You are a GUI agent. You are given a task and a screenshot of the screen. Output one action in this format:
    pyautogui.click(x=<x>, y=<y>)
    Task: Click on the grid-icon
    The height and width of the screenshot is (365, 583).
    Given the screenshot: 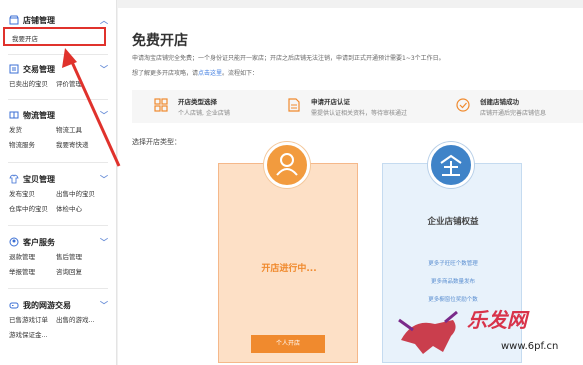 What is the action you would take?
    pyautogui.click(x=161, y=105)
    